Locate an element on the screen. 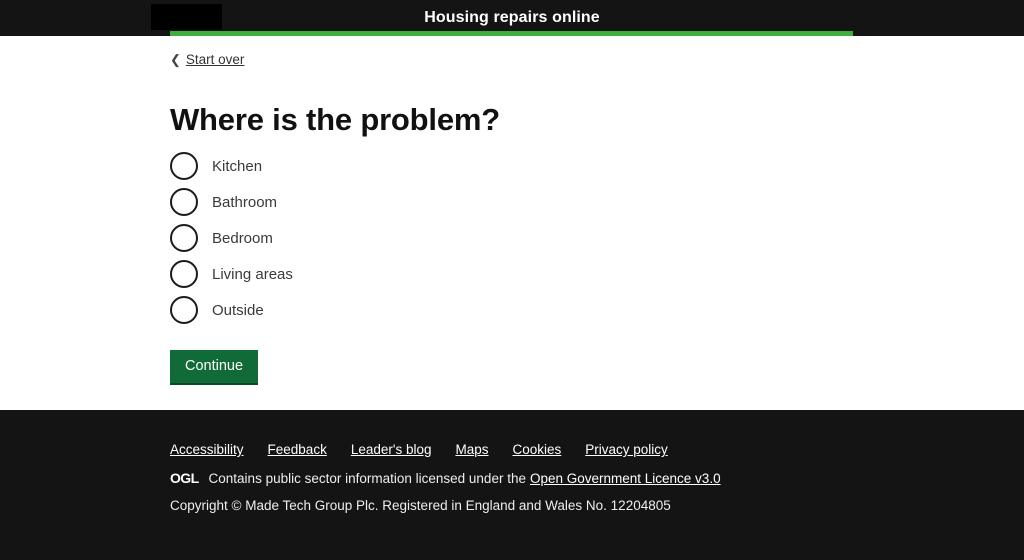 Image resolution: width=1024 pixels, height=560 pixels. radio-option-living-areas: Living areas is located at coordinates (231, 274).